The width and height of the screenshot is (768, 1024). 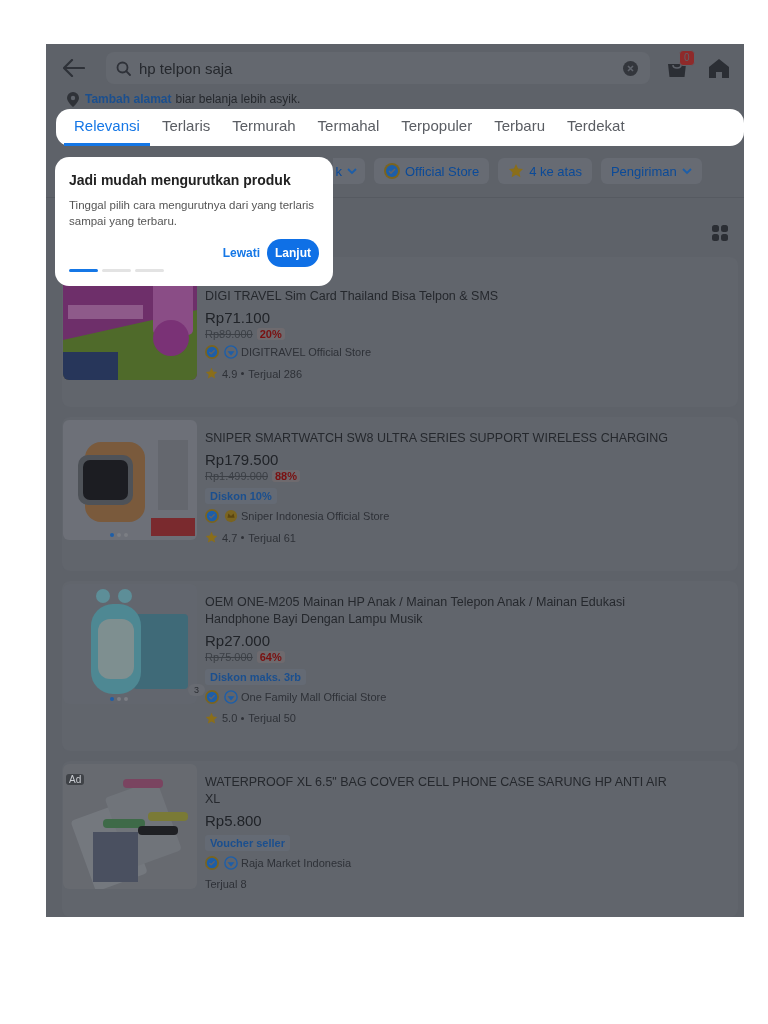 I want to click on filter-chip: k, so click(x=349, y=171).